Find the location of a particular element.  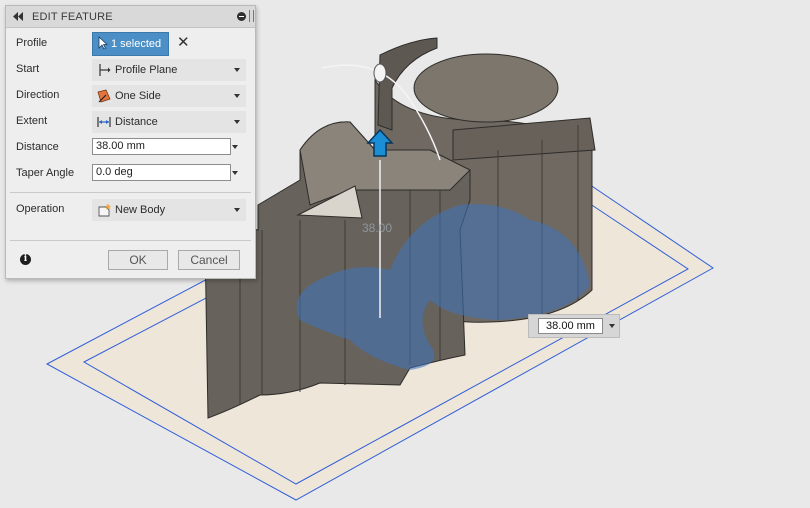

clear-selection-icon: ✕ is located at coordinates (183, 42).